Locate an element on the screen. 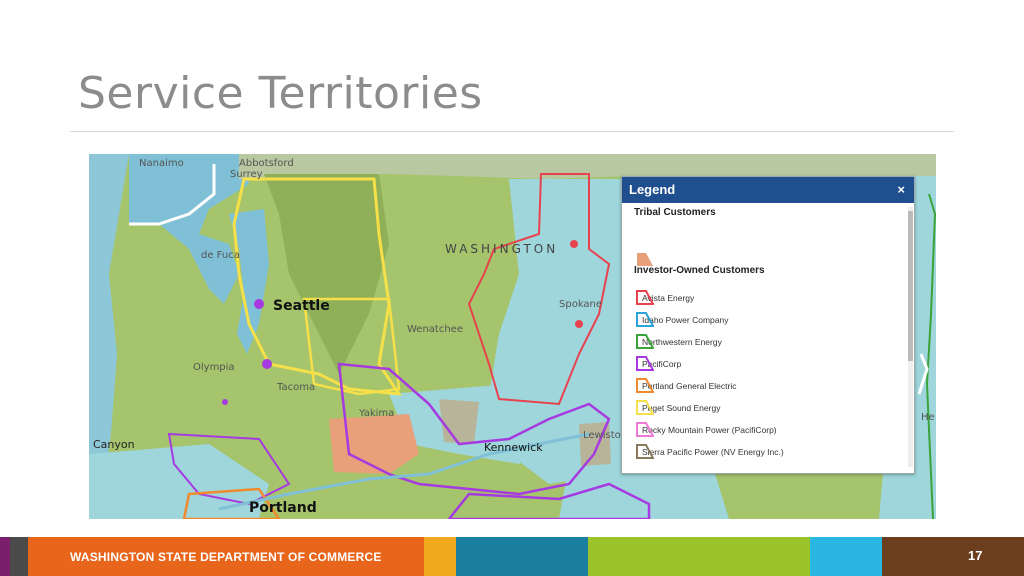 This screenshot has width=1024, height=576. avista-swatch-icon is located at coordinates (645, 297).